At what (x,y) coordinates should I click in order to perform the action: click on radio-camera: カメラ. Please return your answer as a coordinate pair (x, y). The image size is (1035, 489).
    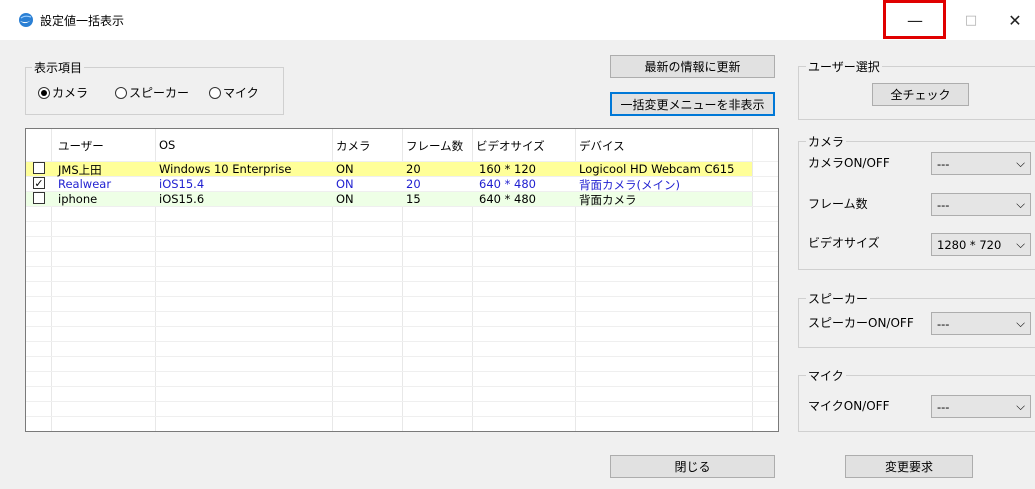
    Looking at the image, I should click on (63, 92).